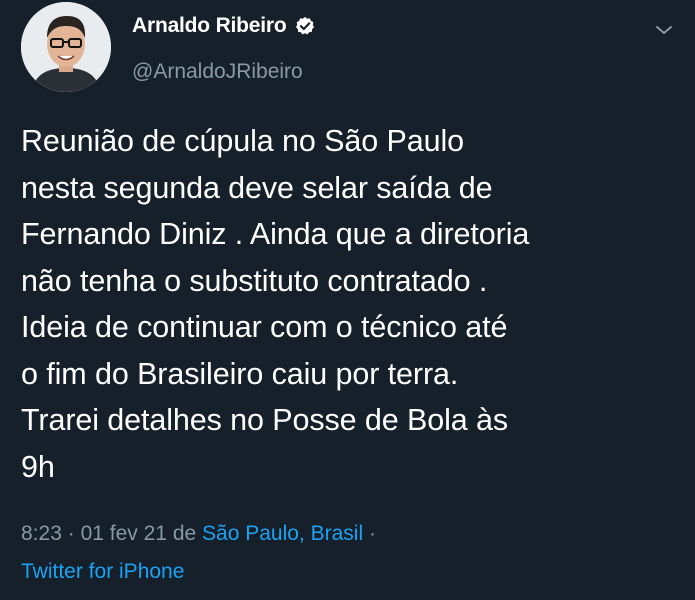  What do you see at coordinates (242, 141) in the screenshot?
I see `tweet-text-line: Reunião de cúpula no São Paulo` at bounding box center [242, 141].